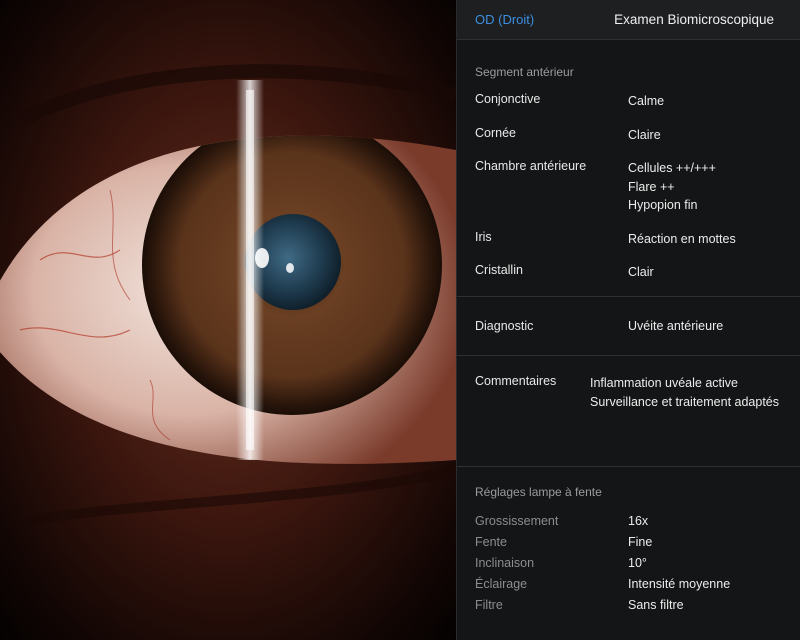  What do you see at coordinates (495, 132) in the screenshot?
I see `row-label: Cornée` at bounding box center [495, 132].